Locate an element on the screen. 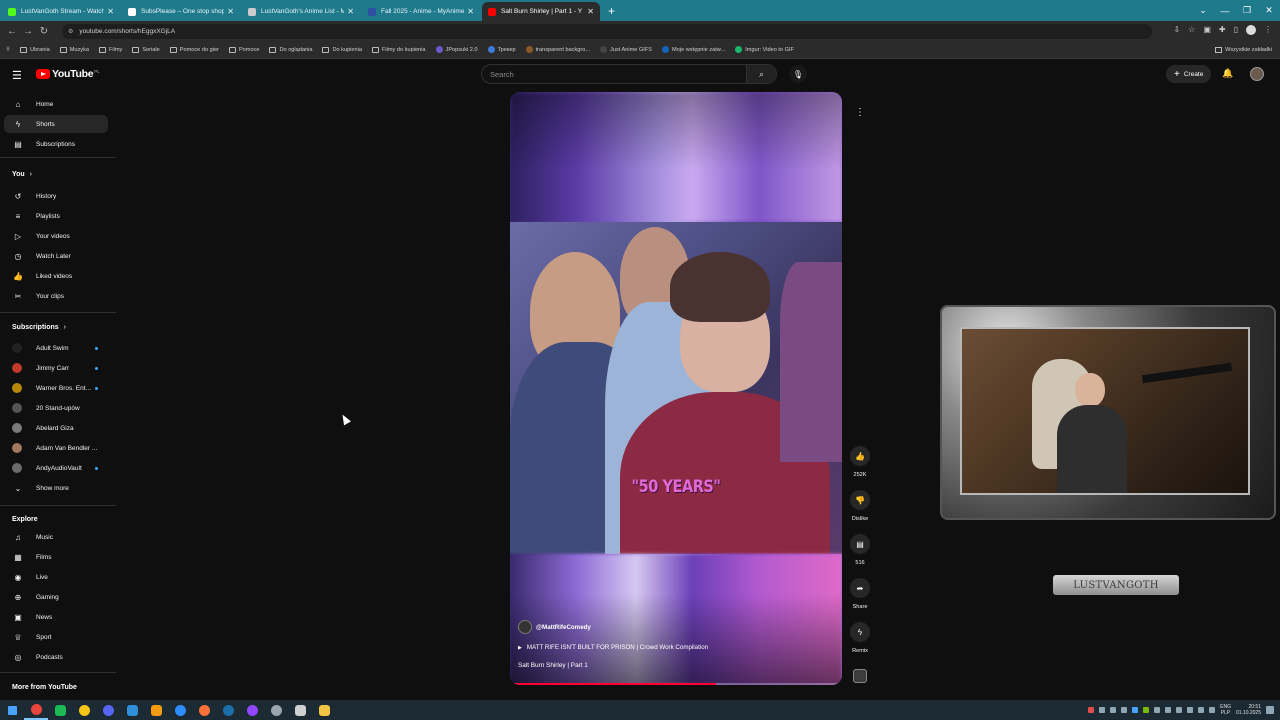 The width and height of the screenshot is (1280, 720). sidebar-item: ◎ Podcasts is located at coordinates (56, 657).